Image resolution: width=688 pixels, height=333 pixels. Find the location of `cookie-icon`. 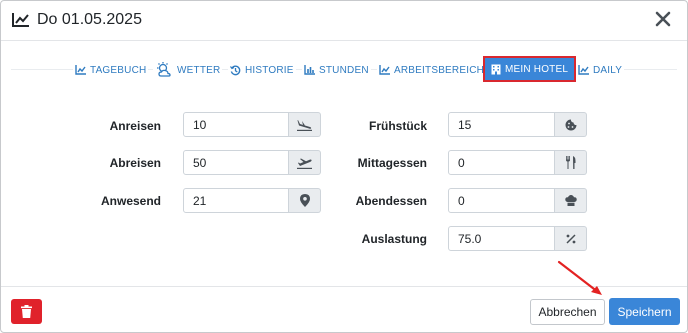

cookie-icon is located at coordinates (570, 124).